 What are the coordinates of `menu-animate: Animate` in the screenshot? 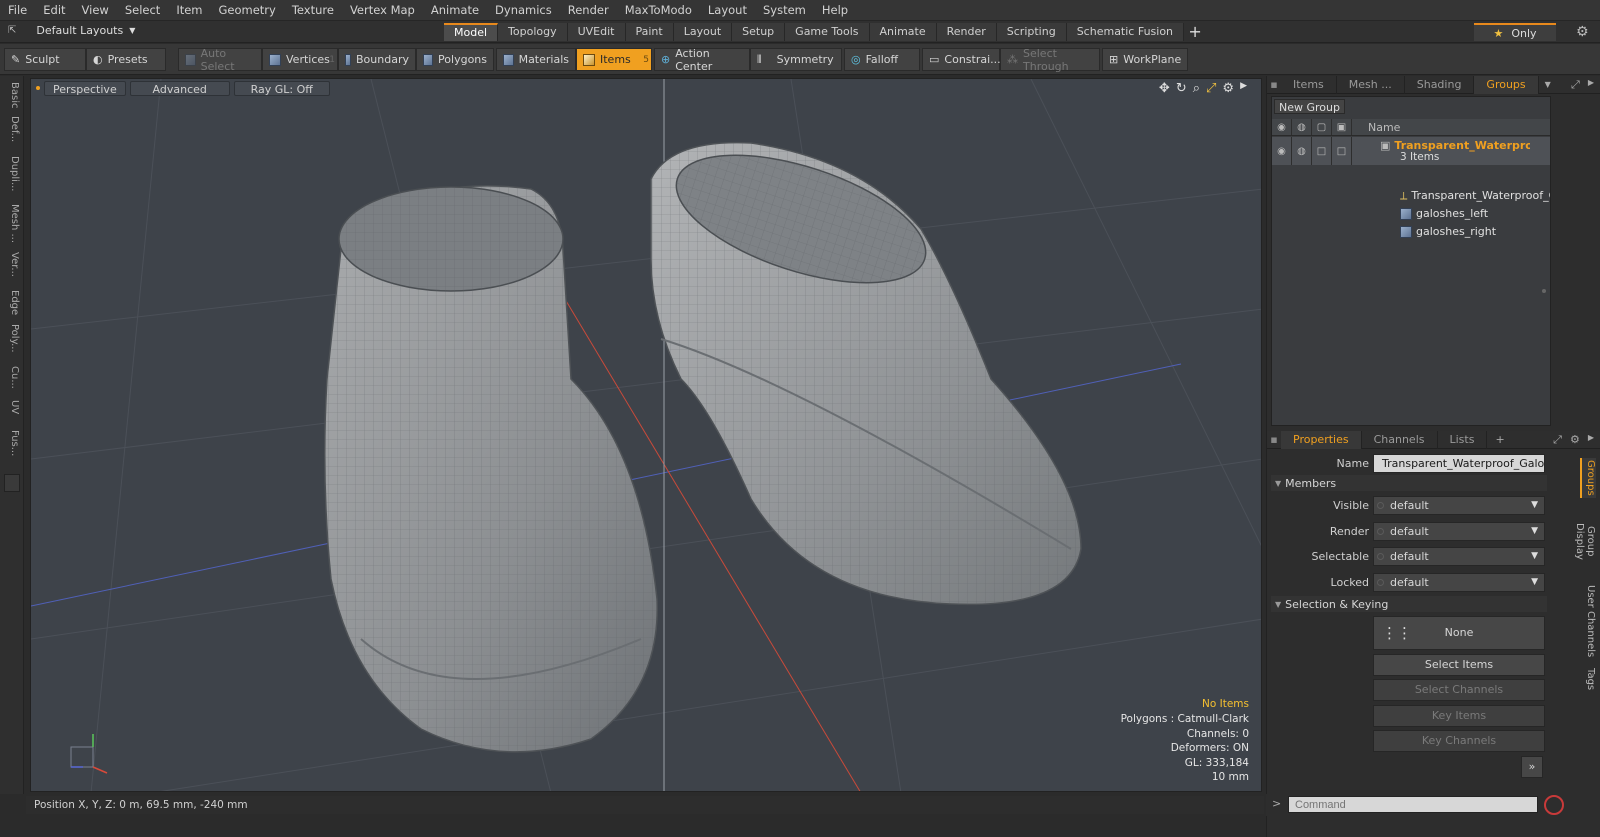 It's located at (455, 10).